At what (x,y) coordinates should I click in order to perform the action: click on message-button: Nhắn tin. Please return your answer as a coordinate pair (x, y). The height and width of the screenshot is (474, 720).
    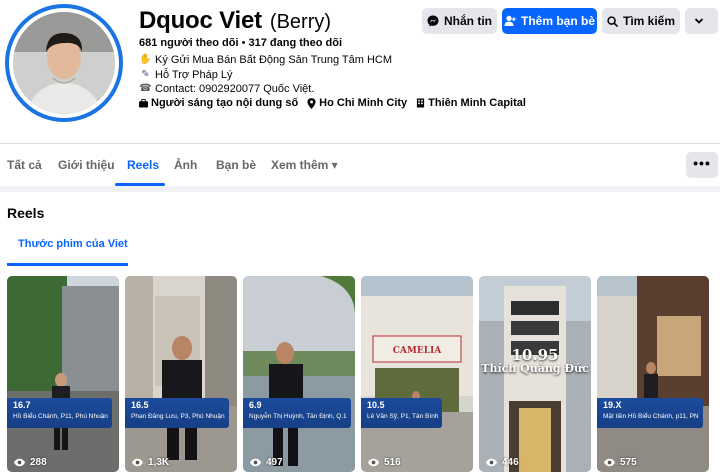
    Looking at the image, I should click on (459, 21).